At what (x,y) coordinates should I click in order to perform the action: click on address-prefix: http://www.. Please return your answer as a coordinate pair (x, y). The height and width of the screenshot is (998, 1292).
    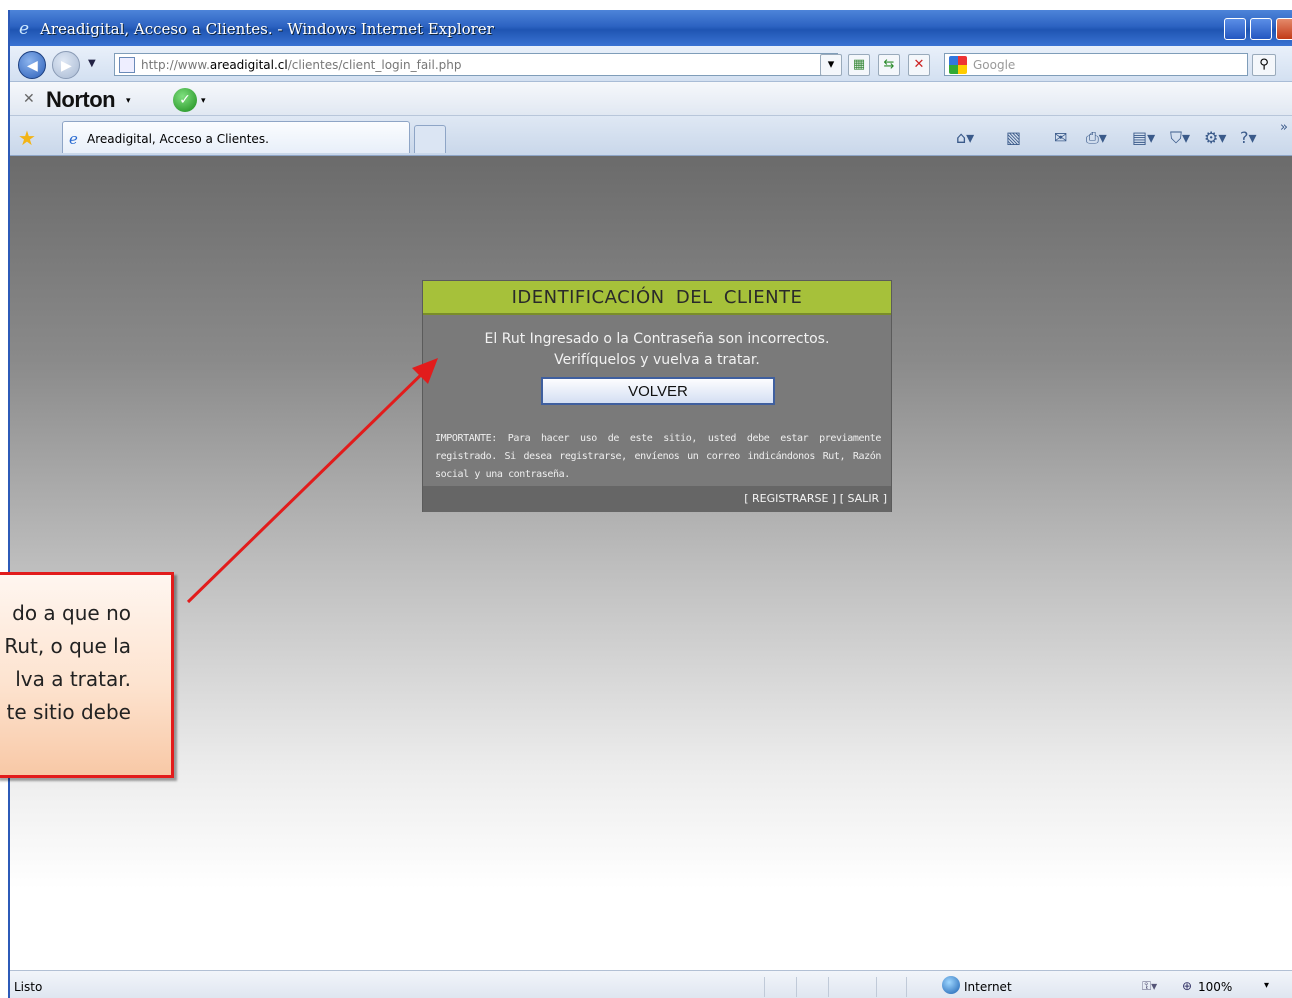
    Looking at the image, I should click on (175, 65).